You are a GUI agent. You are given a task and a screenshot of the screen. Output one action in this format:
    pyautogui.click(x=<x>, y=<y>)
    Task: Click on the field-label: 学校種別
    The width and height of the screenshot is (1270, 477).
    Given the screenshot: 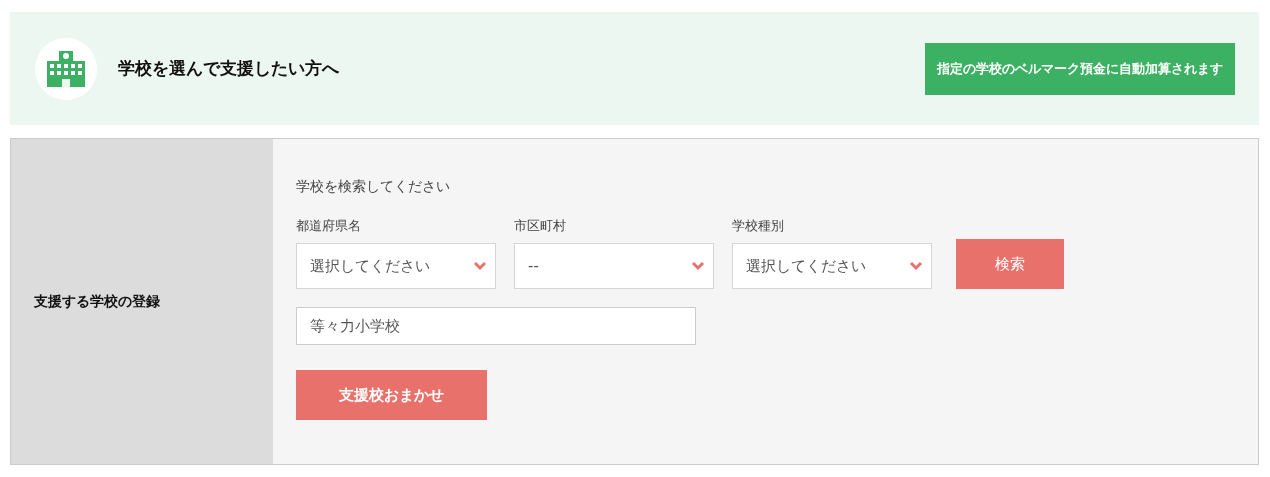 What is the action you would take?
    pyautogui.click(x=758, y=226)
    